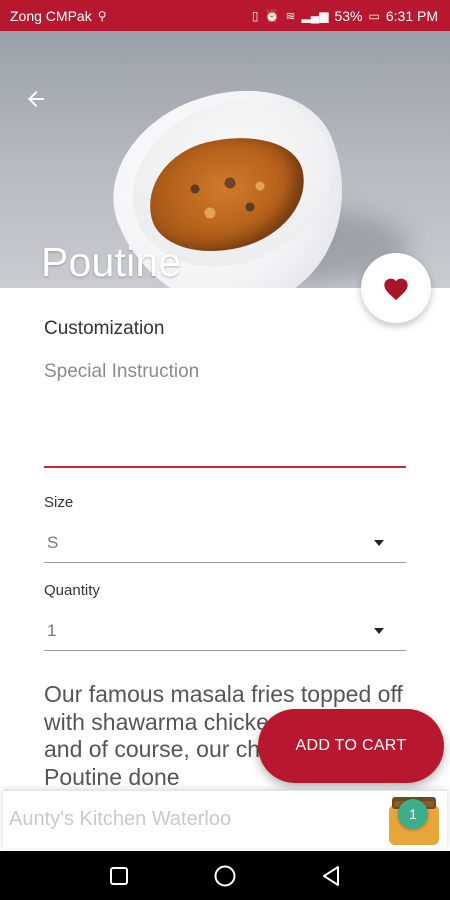  I want to click on quantity-label: Quantity, so click(72, 590).